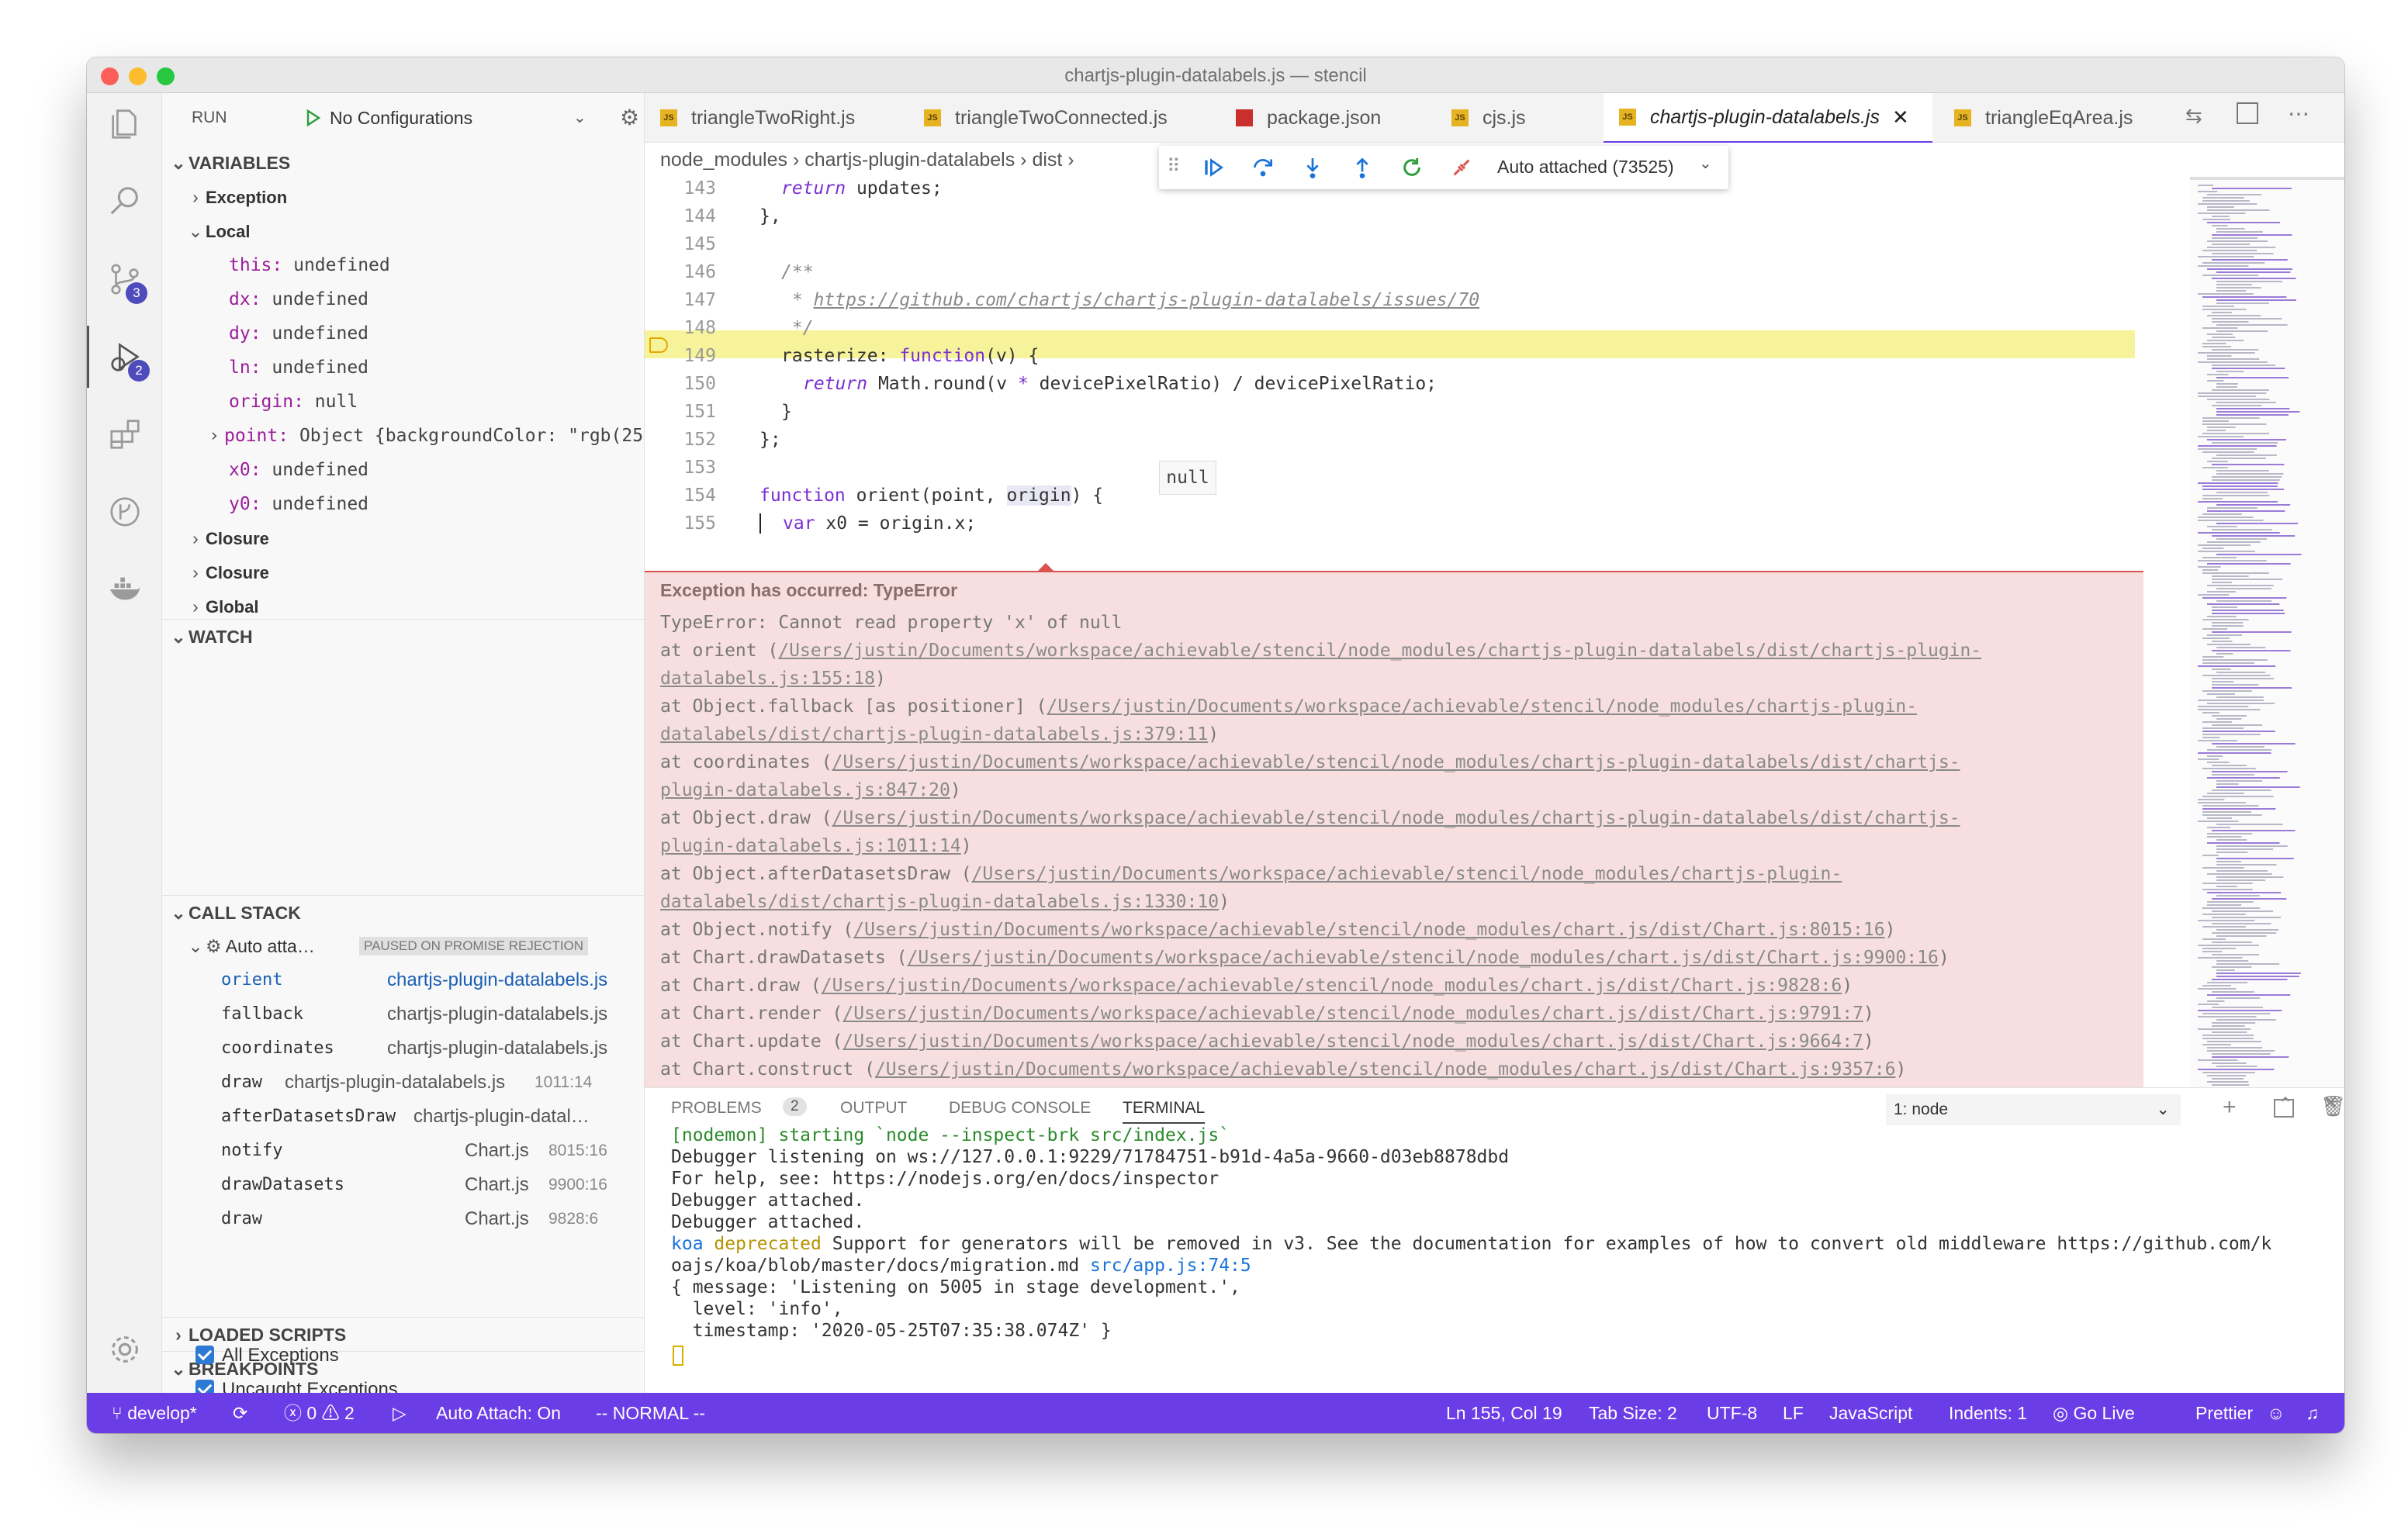  What do you see at coordinates (403, 504) in the screenshot?
I see `variable-row: y0: undefined` at bounding box center [403, 504].